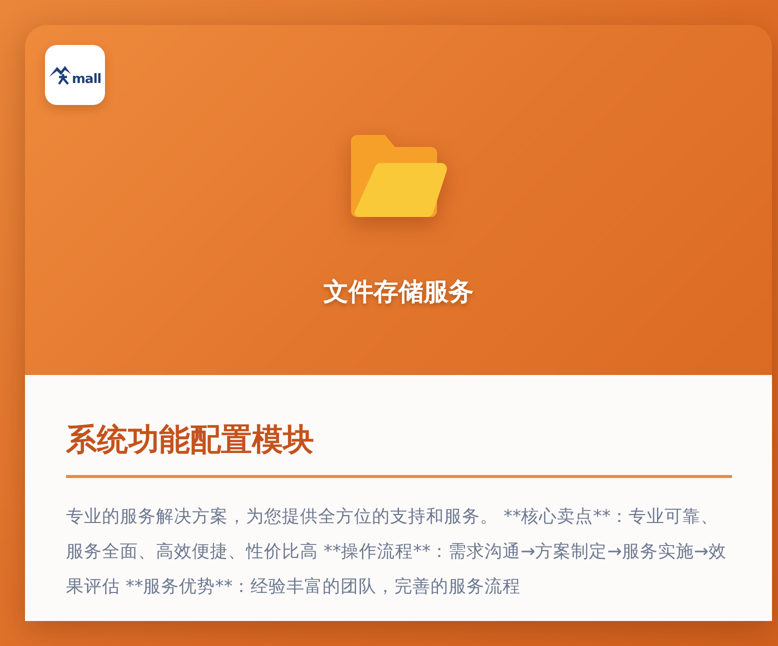 The height and width of the screenshot is (646, 778). I want to click on house-roof-icon, so click(59, 75).